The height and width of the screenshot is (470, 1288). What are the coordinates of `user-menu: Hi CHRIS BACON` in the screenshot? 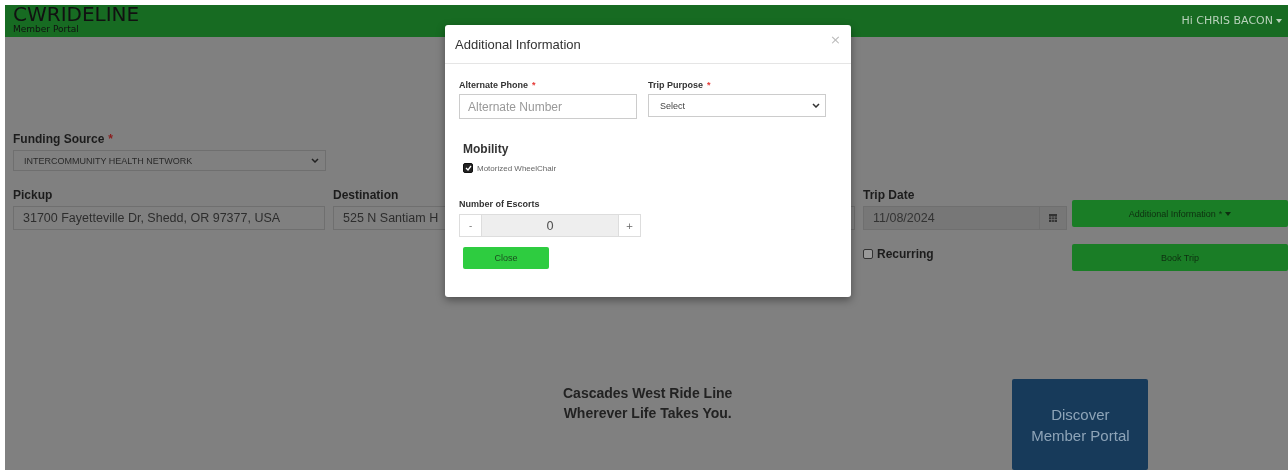 It's located at (1231, 20).